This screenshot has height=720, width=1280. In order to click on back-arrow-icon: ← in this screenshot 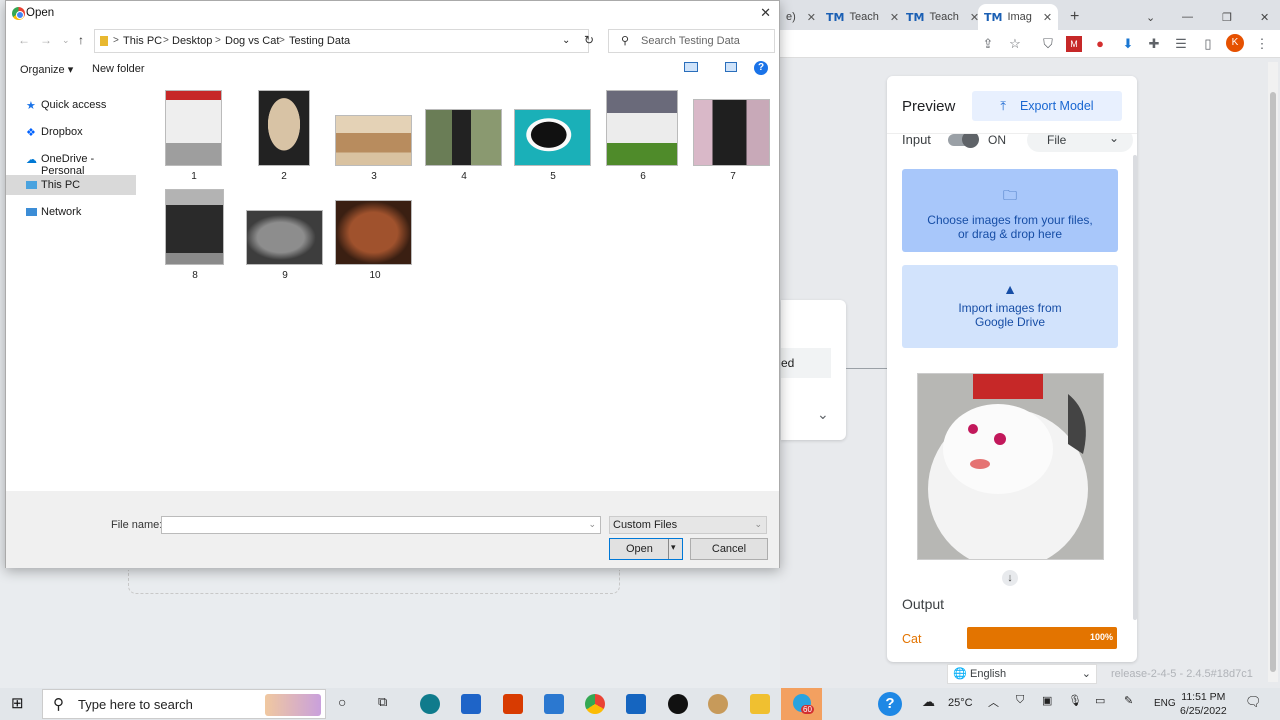, I will do `click(24, 40)`.